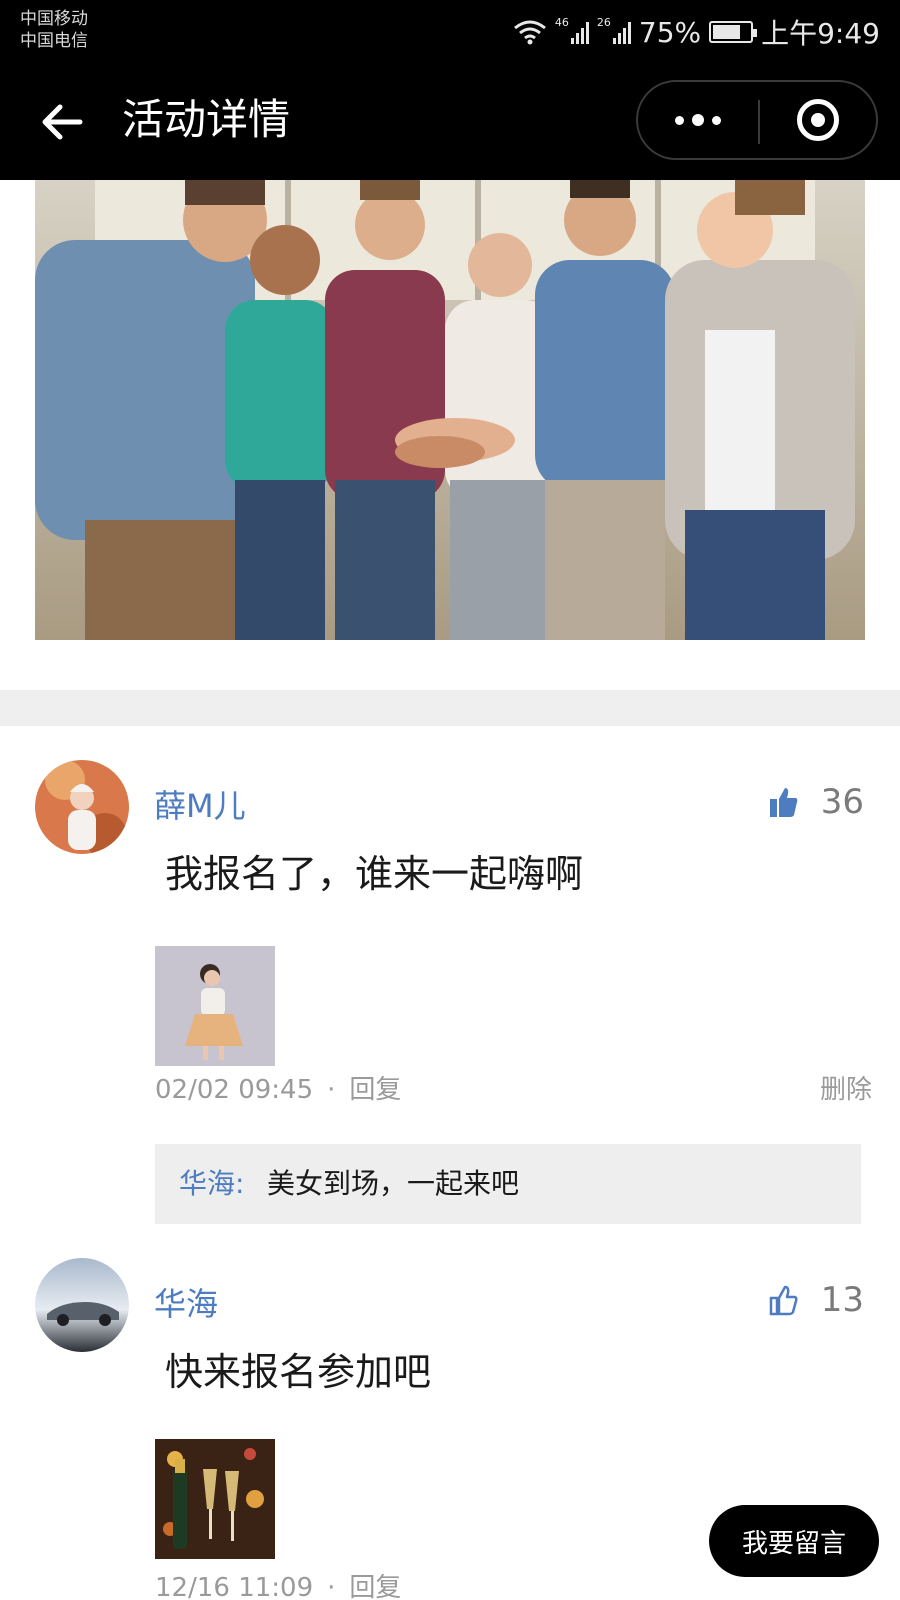 This screenshot has width=900, height=1600. I want to click on like-count: 36, so click(842, 802).